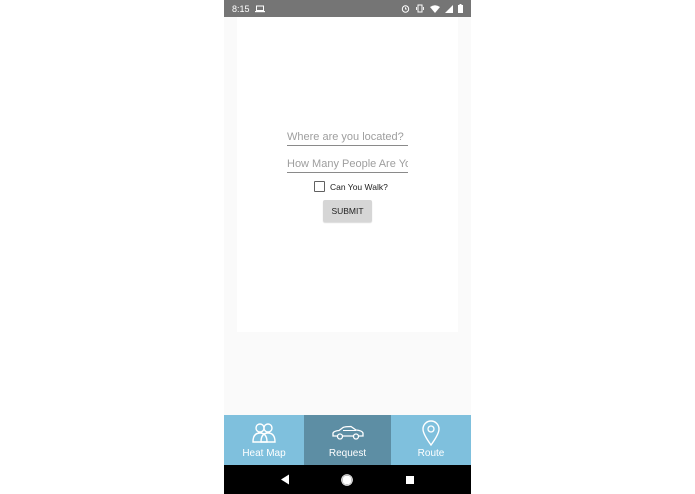  I want to click on tab-route: Route, so click(431, 440).